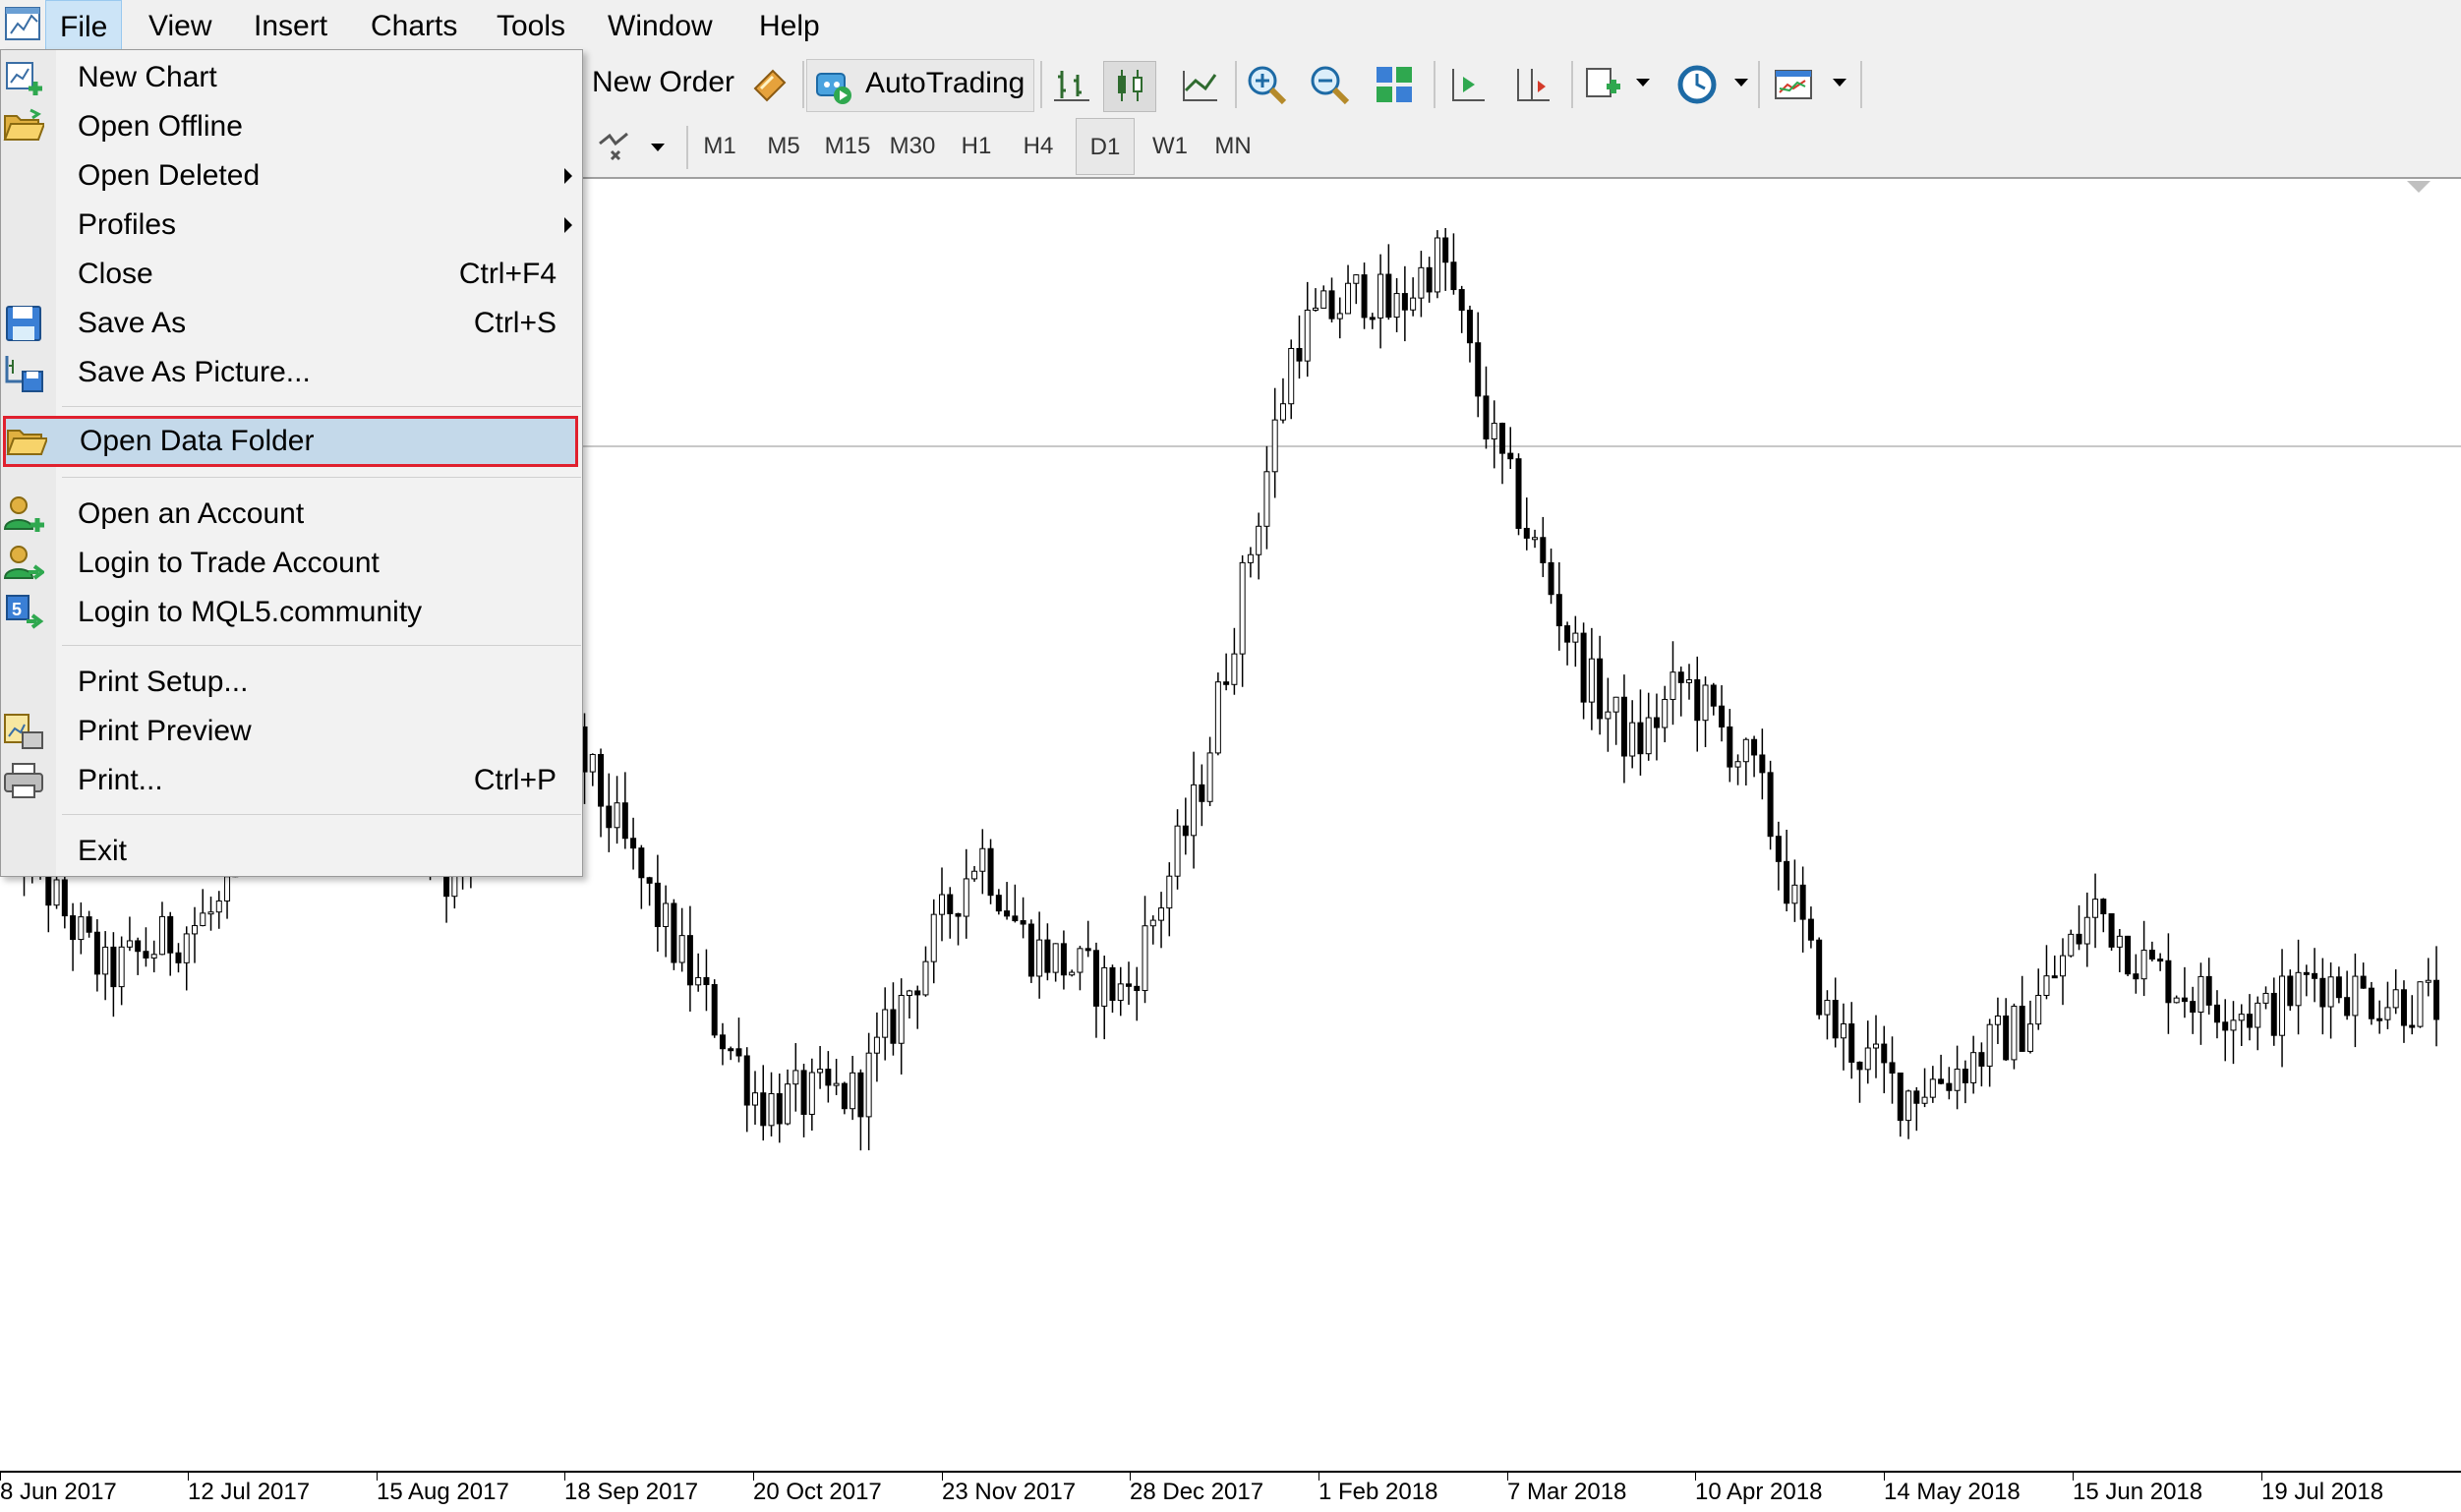 This screenshot has height=1512, width=2461. What do you see at coordinates (833, 88) in the screenshot?
I see `autotrading-icon` at bounding box center [833, 88].